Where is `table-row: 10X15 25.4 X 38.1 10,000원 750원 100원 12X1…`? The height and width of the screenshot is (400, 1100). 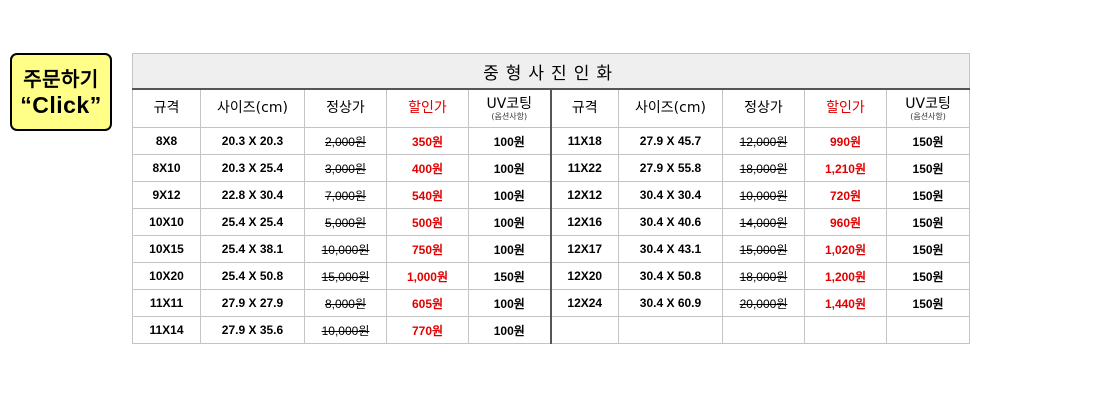 table-row: 10X15 25.4 X 38.1 10,000원 750원 100원 12X1… is located at coordinates (551, 249).